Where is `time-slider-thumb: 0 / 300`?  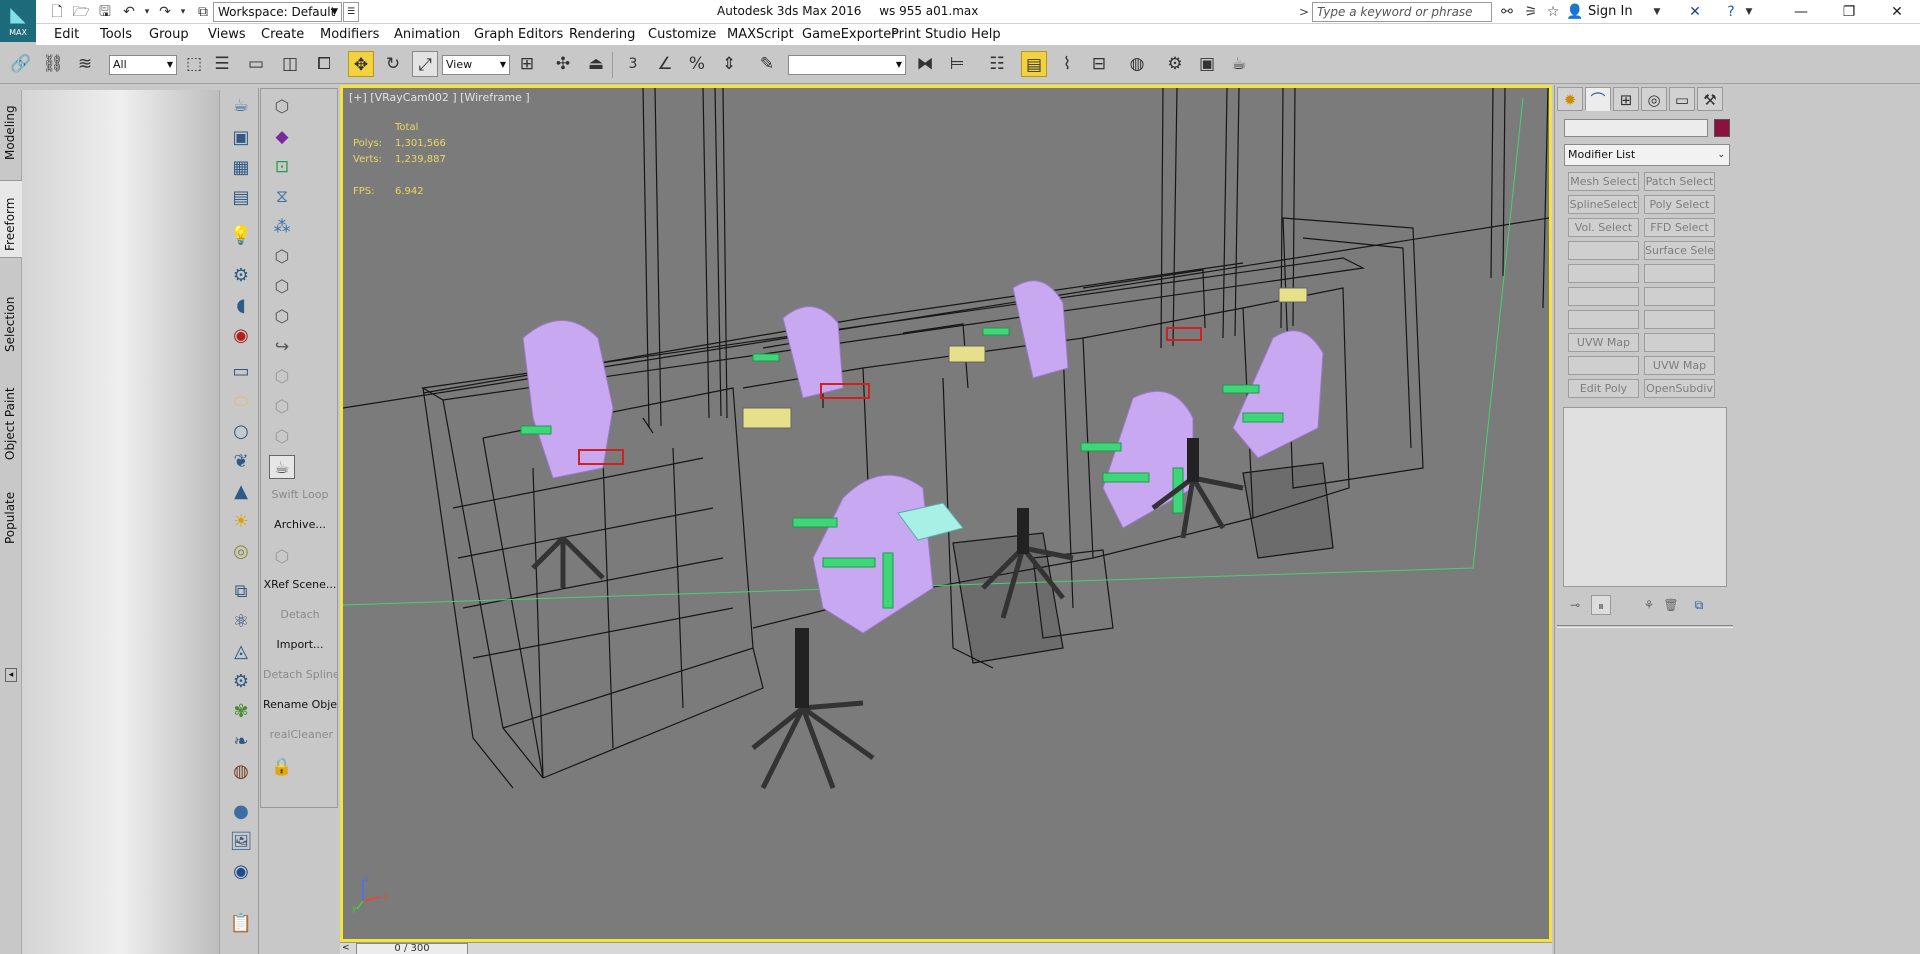 time-slider-thumb: 0 / 300 is located at coordinates (412, 948).